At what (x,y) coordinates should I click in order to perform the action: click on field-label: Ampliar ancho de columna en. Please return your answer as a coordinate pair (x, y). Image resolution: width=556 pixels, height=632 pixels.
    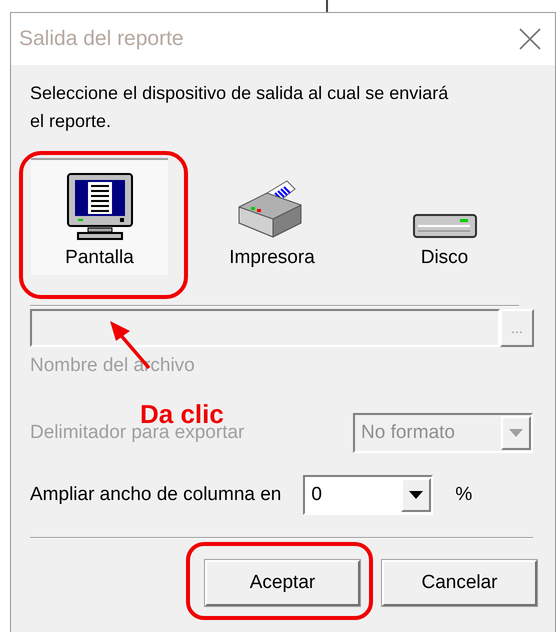
    Looking at the image, I should click on (156, 495).